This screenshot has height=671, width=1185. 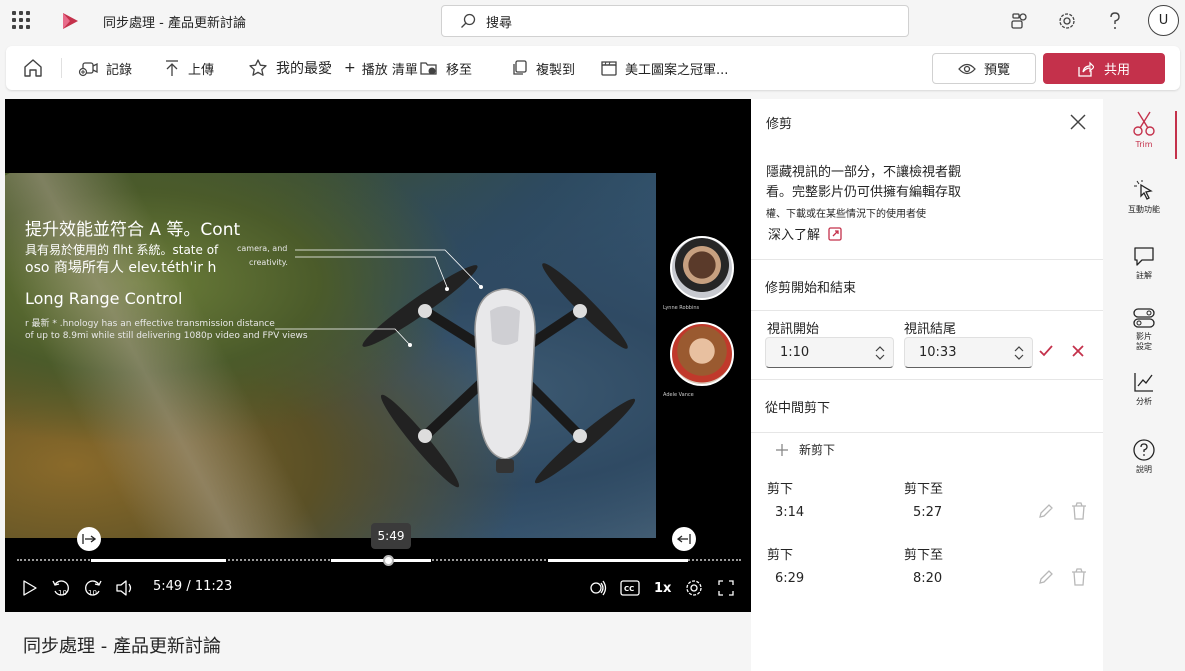 What do you see at coordinates (864, 182) in the screenshot?
I see `panel-description: 隱藏視訊的一部分，不讓檢視者觀看。完整影片仍可供擁有編輯存取` at bounding box center [864, 182].